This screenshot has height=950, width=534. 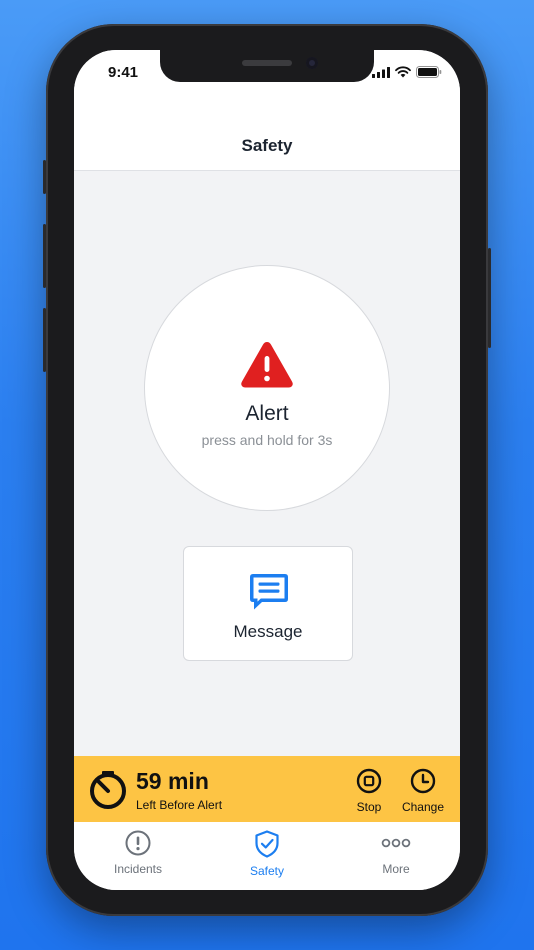 What do you see at coordinates (312, 63) in the screenshot?
I see `front-camera` at bounding box center [312, 63].